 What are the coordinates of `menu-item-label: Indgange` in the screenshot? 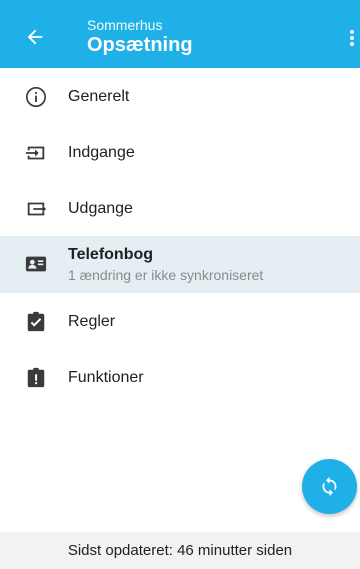 It's located at (101, 152).